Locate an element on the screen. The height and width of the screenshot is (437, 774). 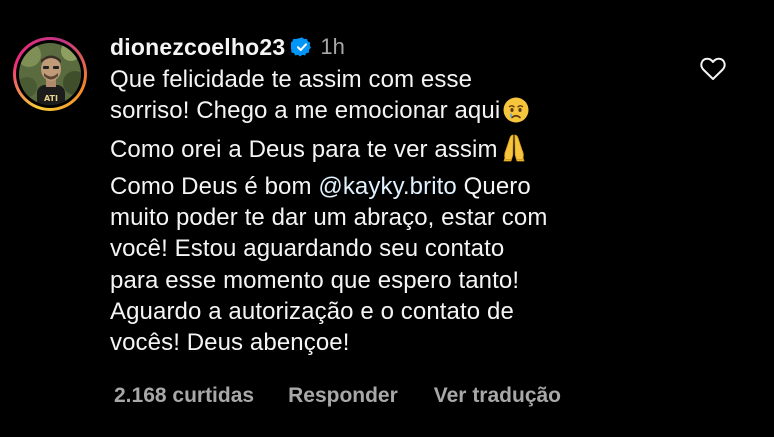
comment-line-text: Como Deus é bom is located at coordinates (214, 186).